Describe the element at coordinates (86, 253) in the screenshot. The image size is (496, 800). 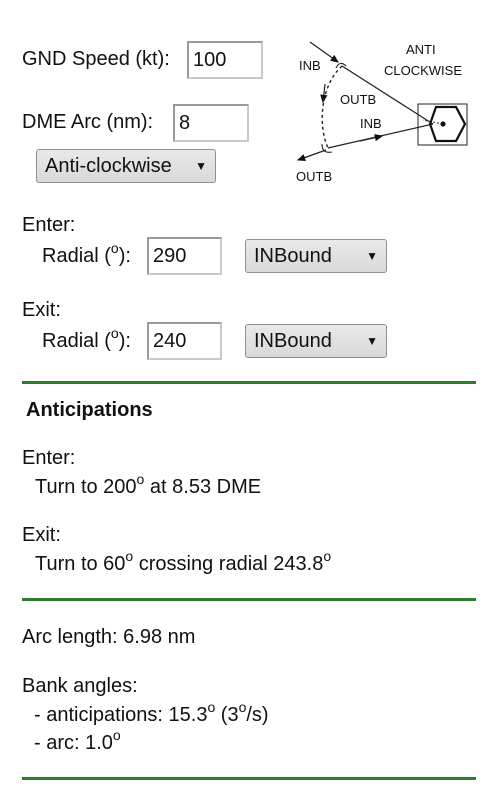
I see `enter-radial-label: Radial (o):` at that location.